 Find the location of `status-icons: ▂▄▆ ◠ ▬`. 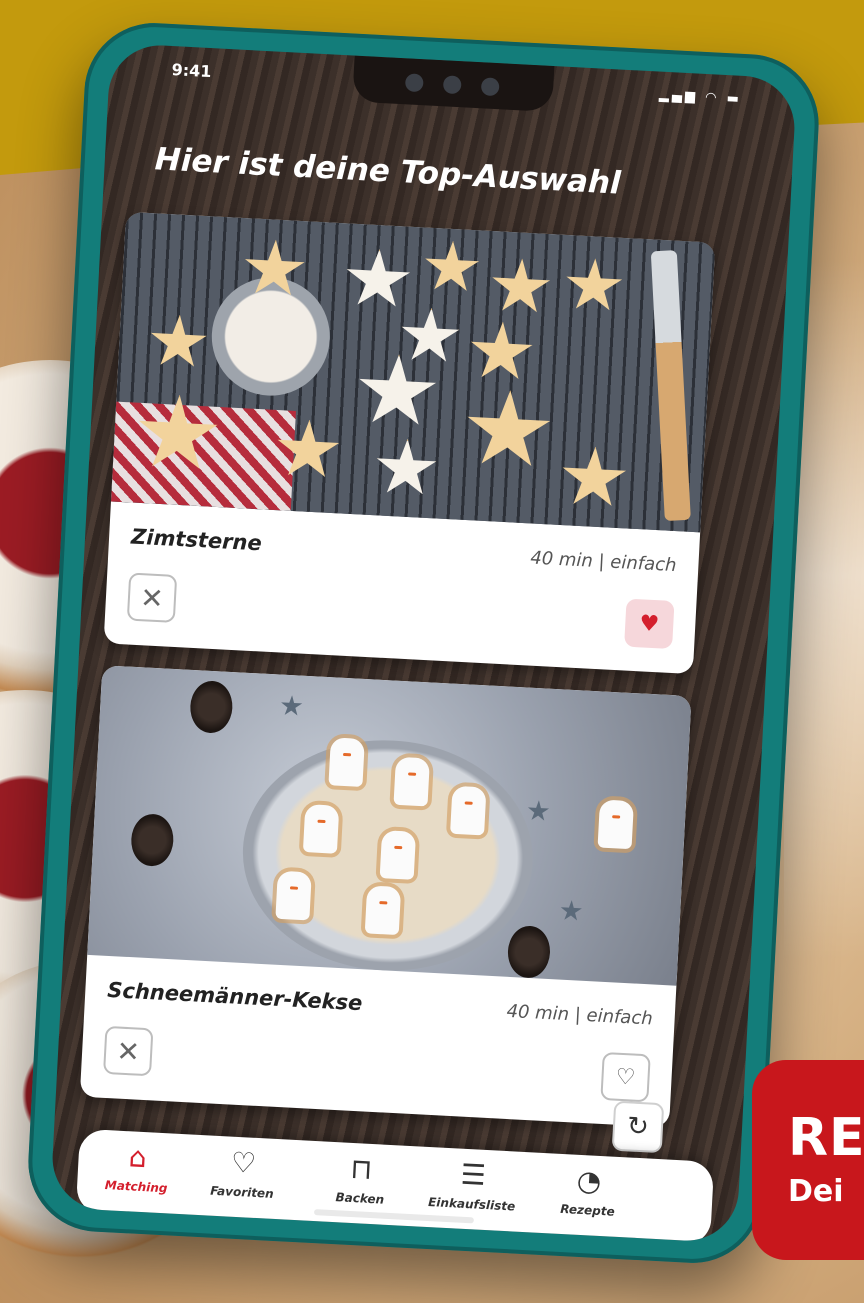

status-icons: ▂▄▆ ◠ ▬ is located at coordinates (701, 97).